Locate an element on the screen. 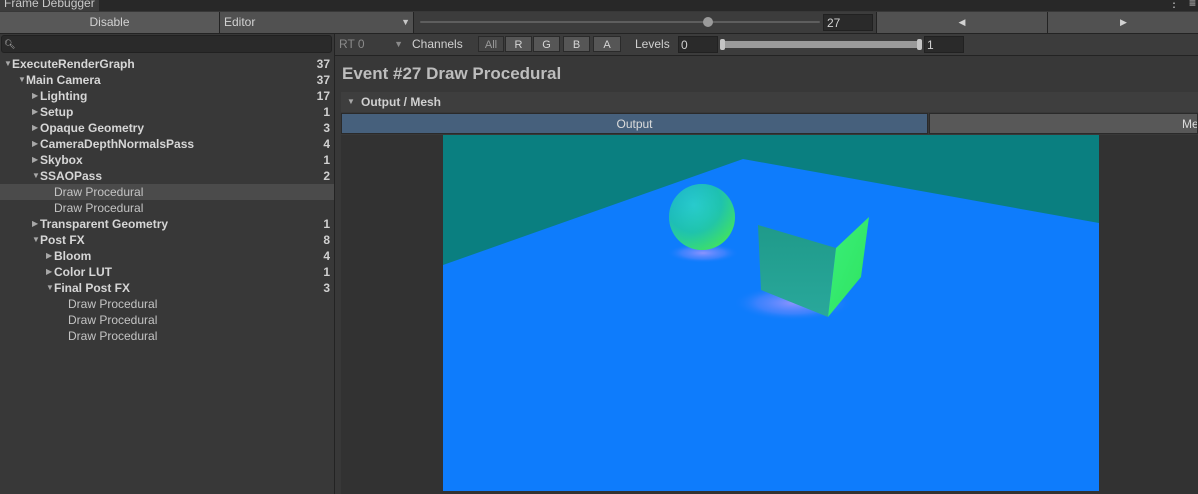 The width and height of the screenshot is (1198, 494). disable-button: Disable is located at coordinates (110, 22).